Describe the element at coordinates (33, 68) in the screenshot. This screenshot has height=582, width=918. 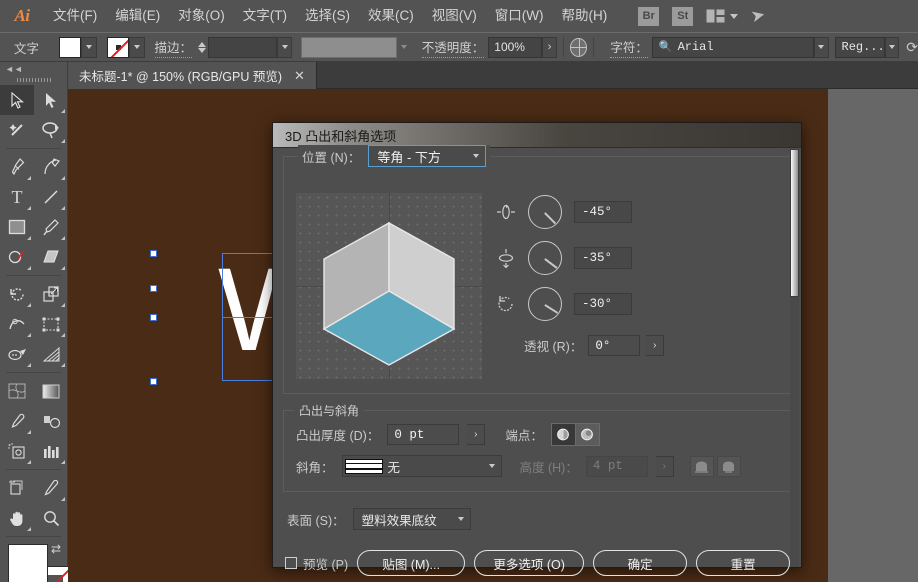
I see `tools-panel-collapse-button: ◄◄` at that location.